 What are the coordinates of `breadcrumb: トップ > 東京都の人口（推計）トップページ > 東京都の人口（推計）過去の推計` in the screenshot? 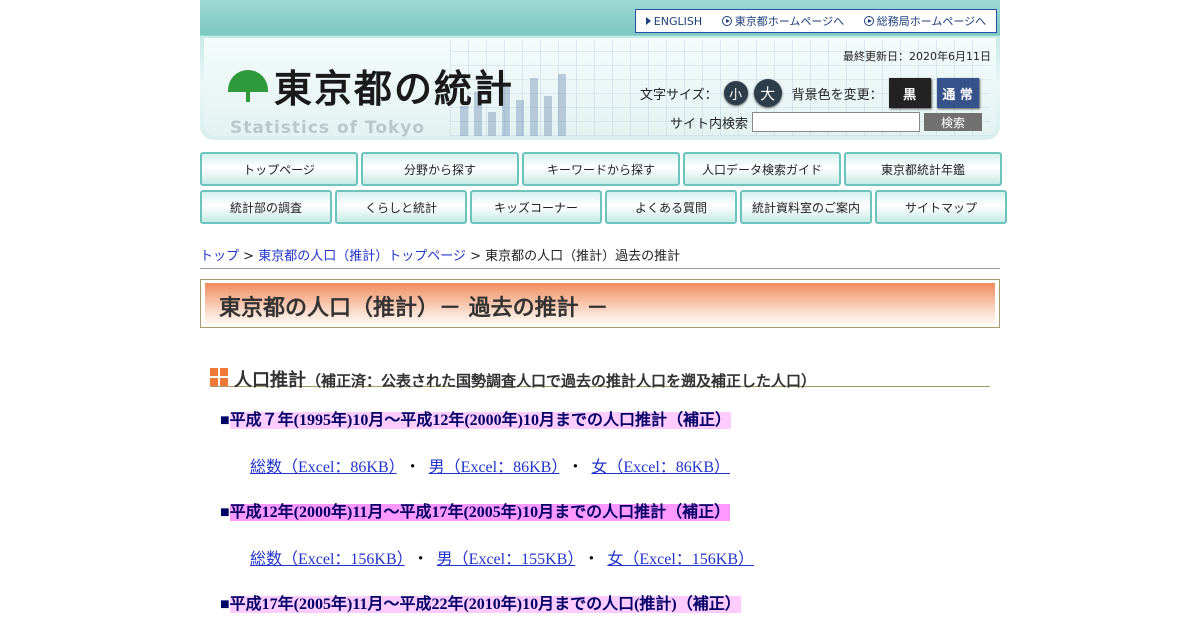 It's located at (440, 254).